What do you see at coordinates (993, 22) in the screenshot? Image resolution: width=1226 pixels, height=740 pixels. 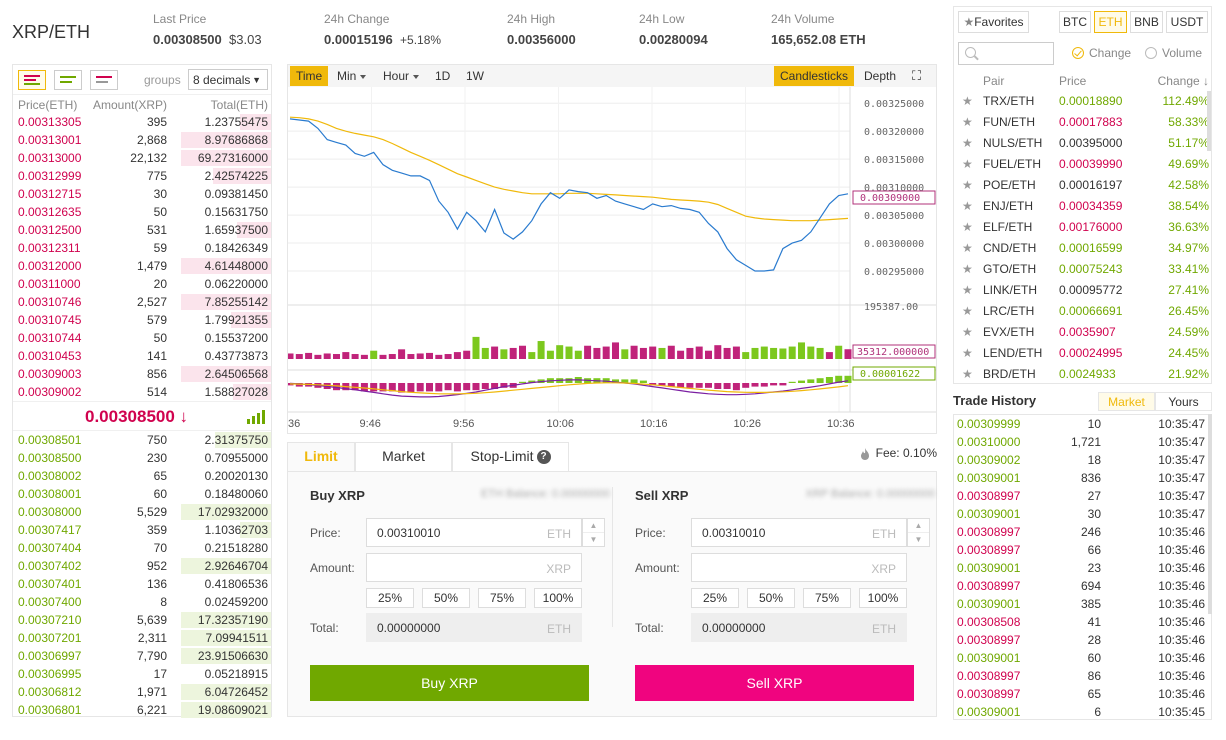 I see `favorites-button: ★Favorites` at bounding box center [993, 22].